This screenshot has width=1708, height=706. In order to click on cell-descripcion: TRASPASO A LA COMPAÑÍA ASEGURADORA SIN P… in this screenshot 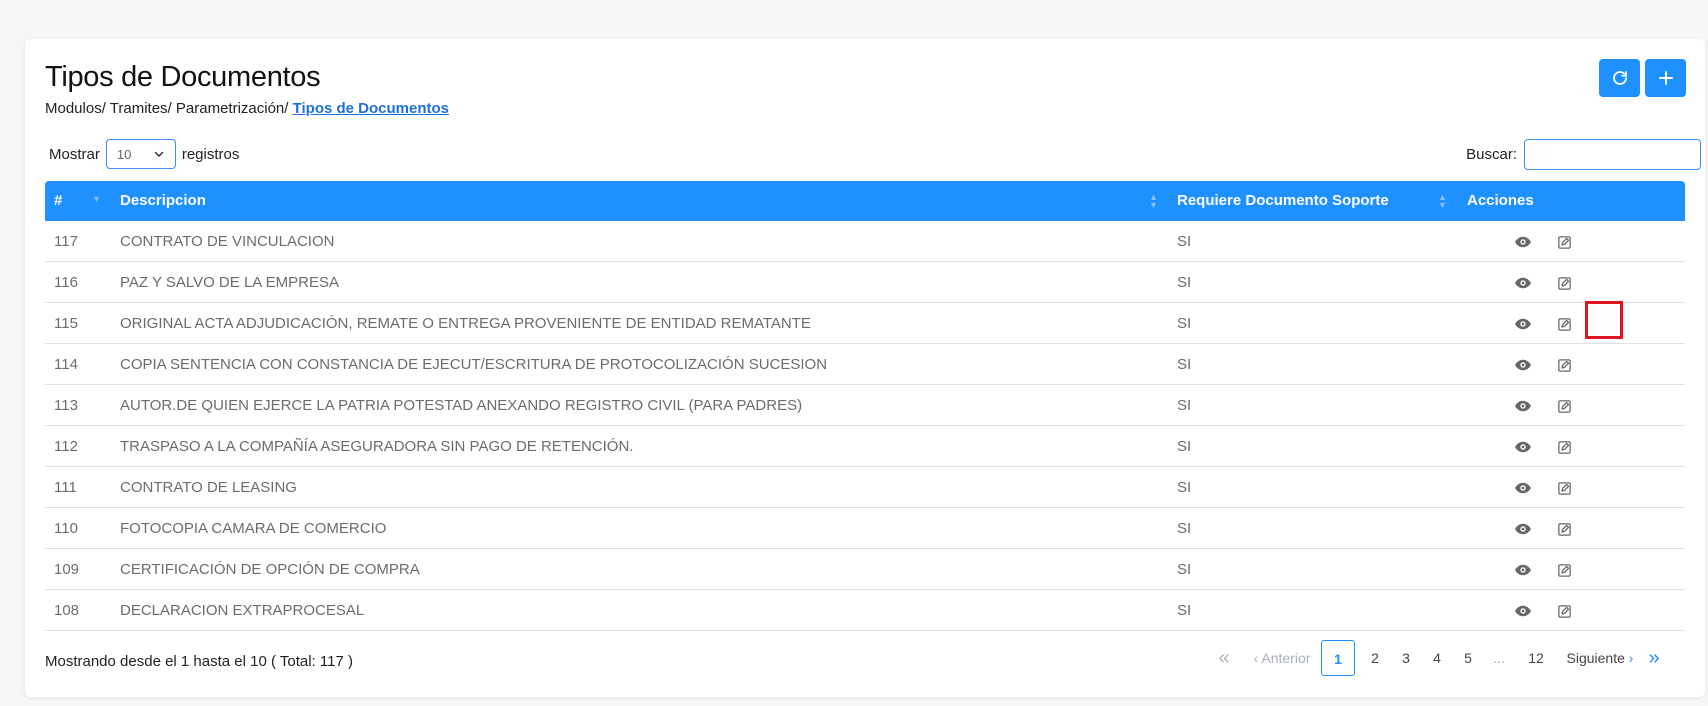, I will do `click(377, 446)`.